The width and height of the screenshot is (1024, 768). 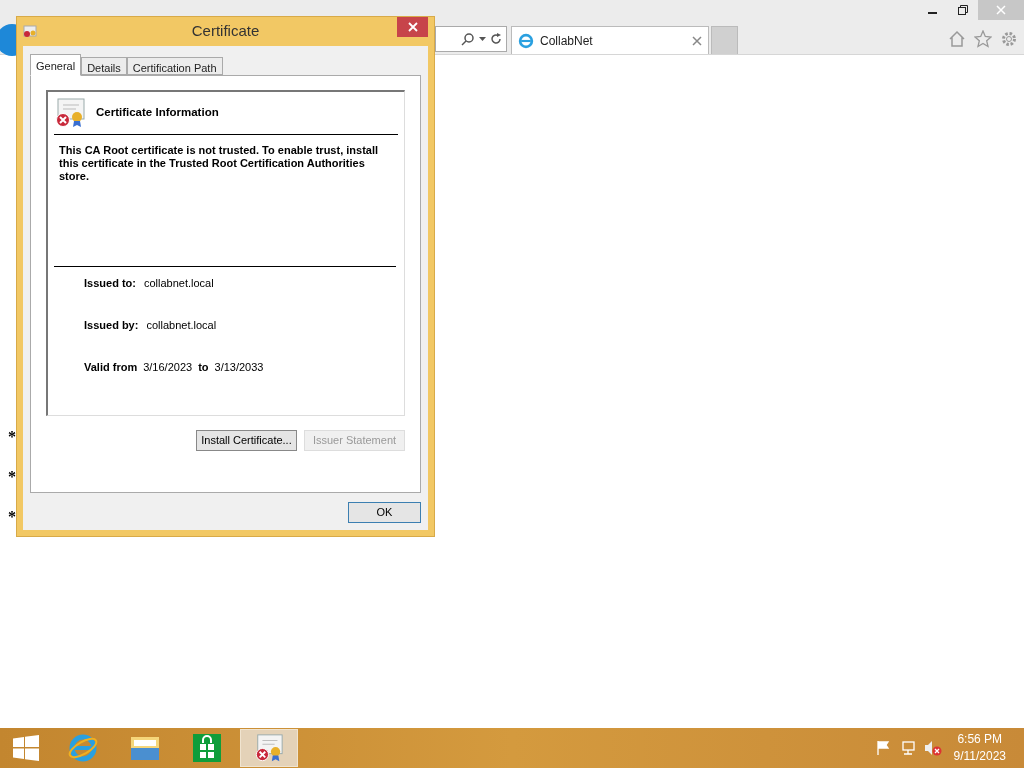 What do you see at coordinates (983, 39) in the screenshot?
I see `star-icon` at bounding box center [983, 39].